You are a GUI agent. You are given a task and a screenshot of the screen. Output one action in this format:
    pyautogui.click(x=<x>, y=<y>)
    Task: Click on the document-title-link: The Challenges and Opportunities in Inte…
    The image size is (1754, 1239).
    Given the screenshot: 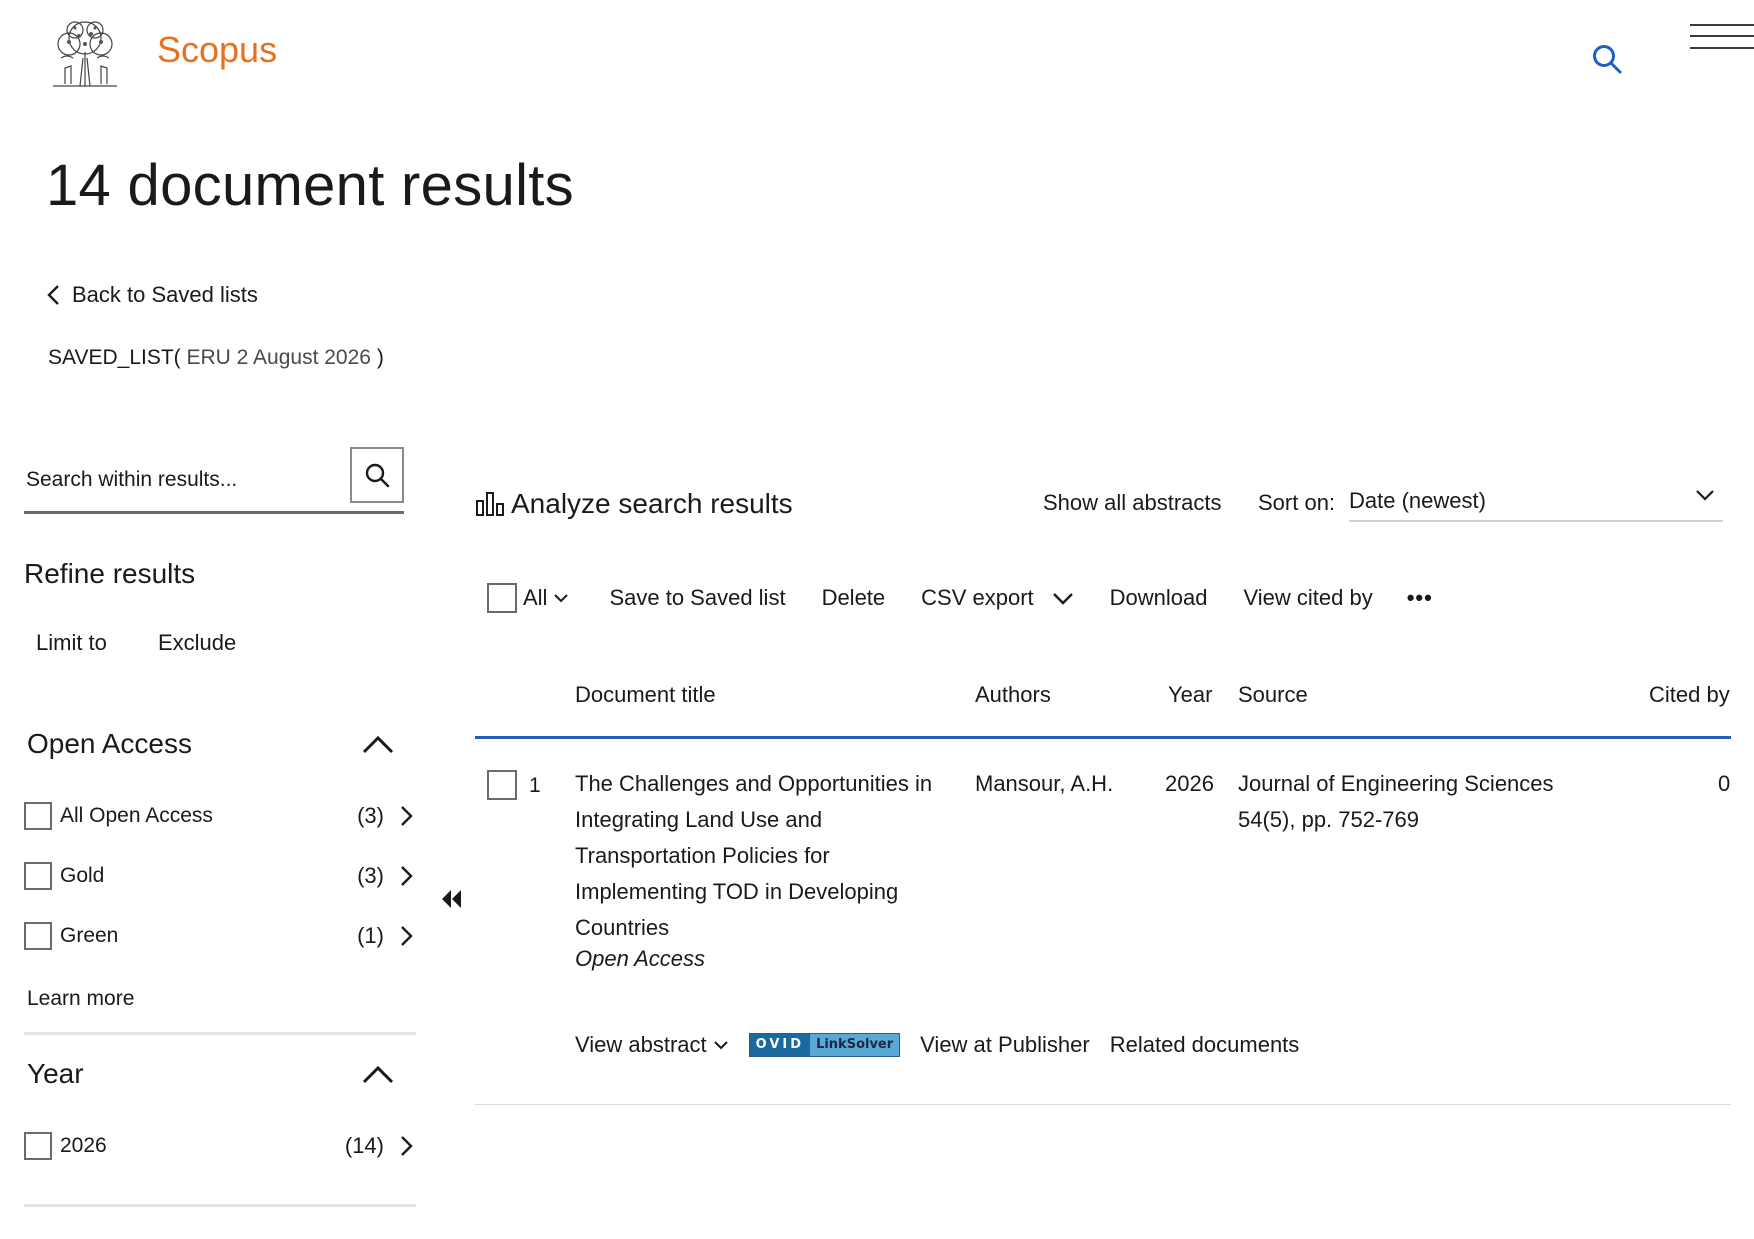 What is the action you would take?
    pyautogui.click(x=765, y=856)
    